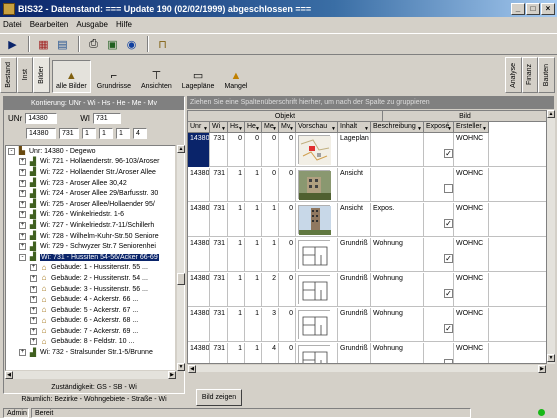 This screenshot has height=418, width=557. What do you see at coordinates (219, 397) in the screenshot?
I see `bild-zeigen-button: Bild zeigen` at bounding box center [219, 397].